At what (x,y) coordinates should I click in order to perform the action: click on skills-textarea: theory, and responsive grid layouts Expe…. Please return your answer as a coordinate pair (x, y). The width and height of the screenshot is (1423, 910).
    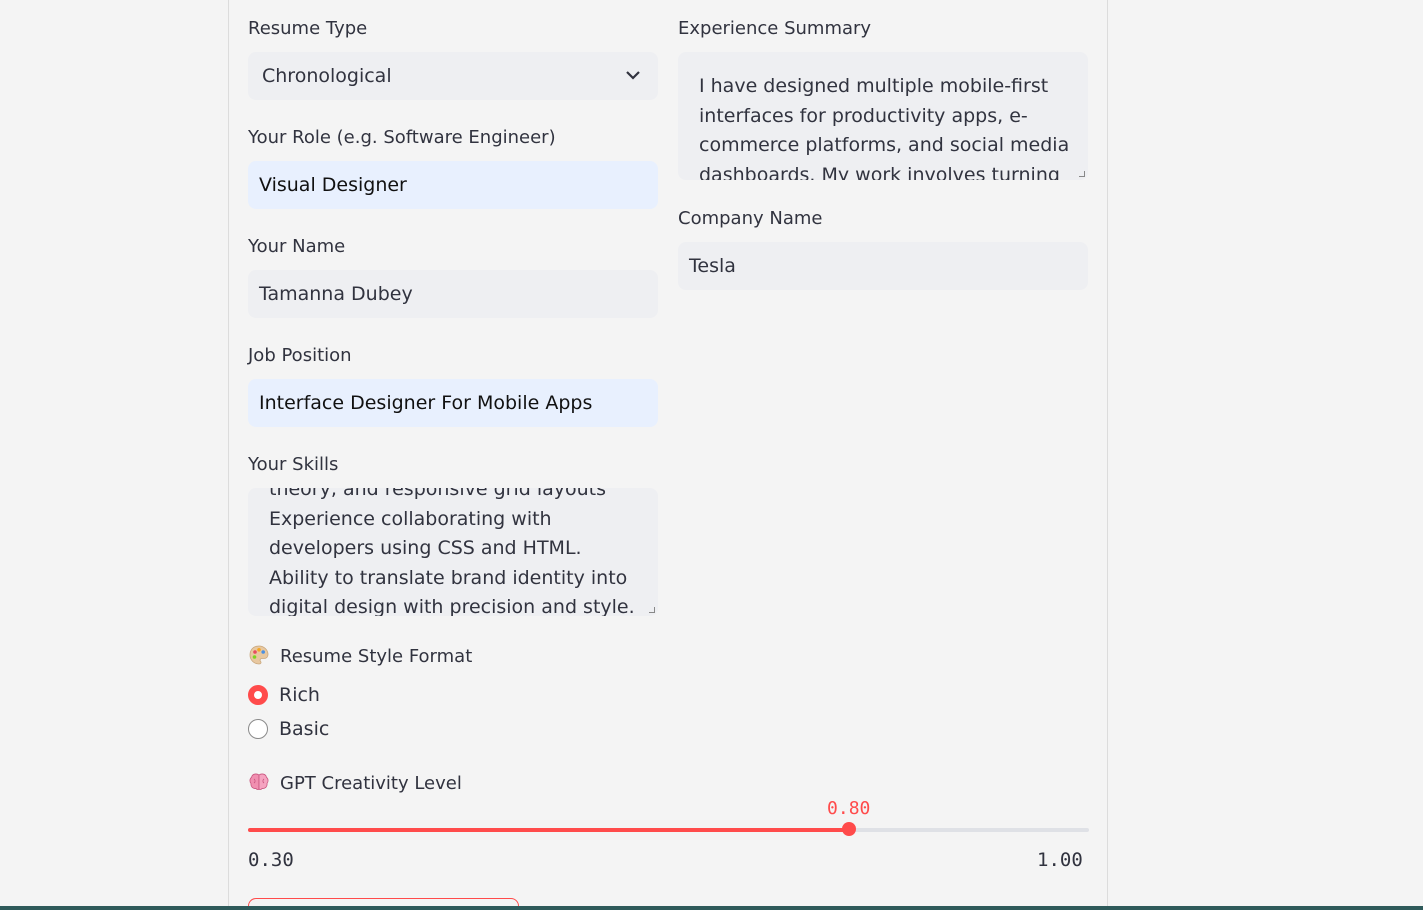
    Looking at the image, I should click on (453, 552).